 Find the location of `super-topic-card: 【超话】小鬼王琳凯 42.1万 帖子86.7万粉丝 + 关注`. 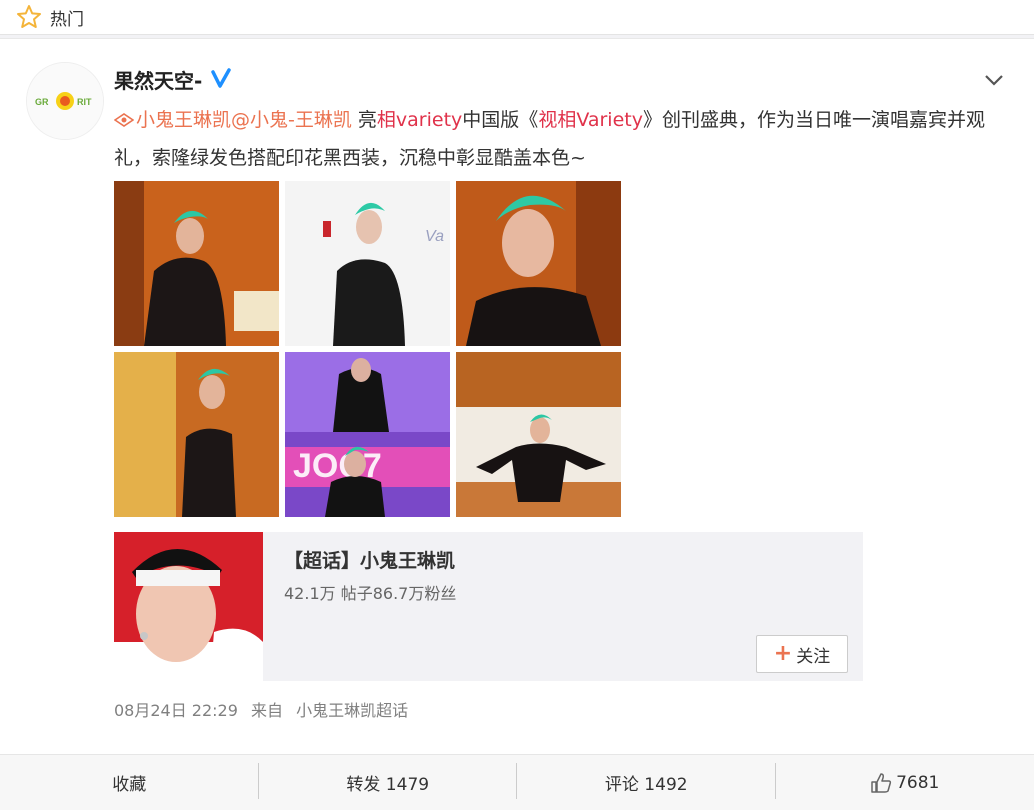

super-topic-card: 【超话】小鬼王琳凯 42.1万 帖子86.7万粉丝 + 关注 is located at coordinates (488, 606).